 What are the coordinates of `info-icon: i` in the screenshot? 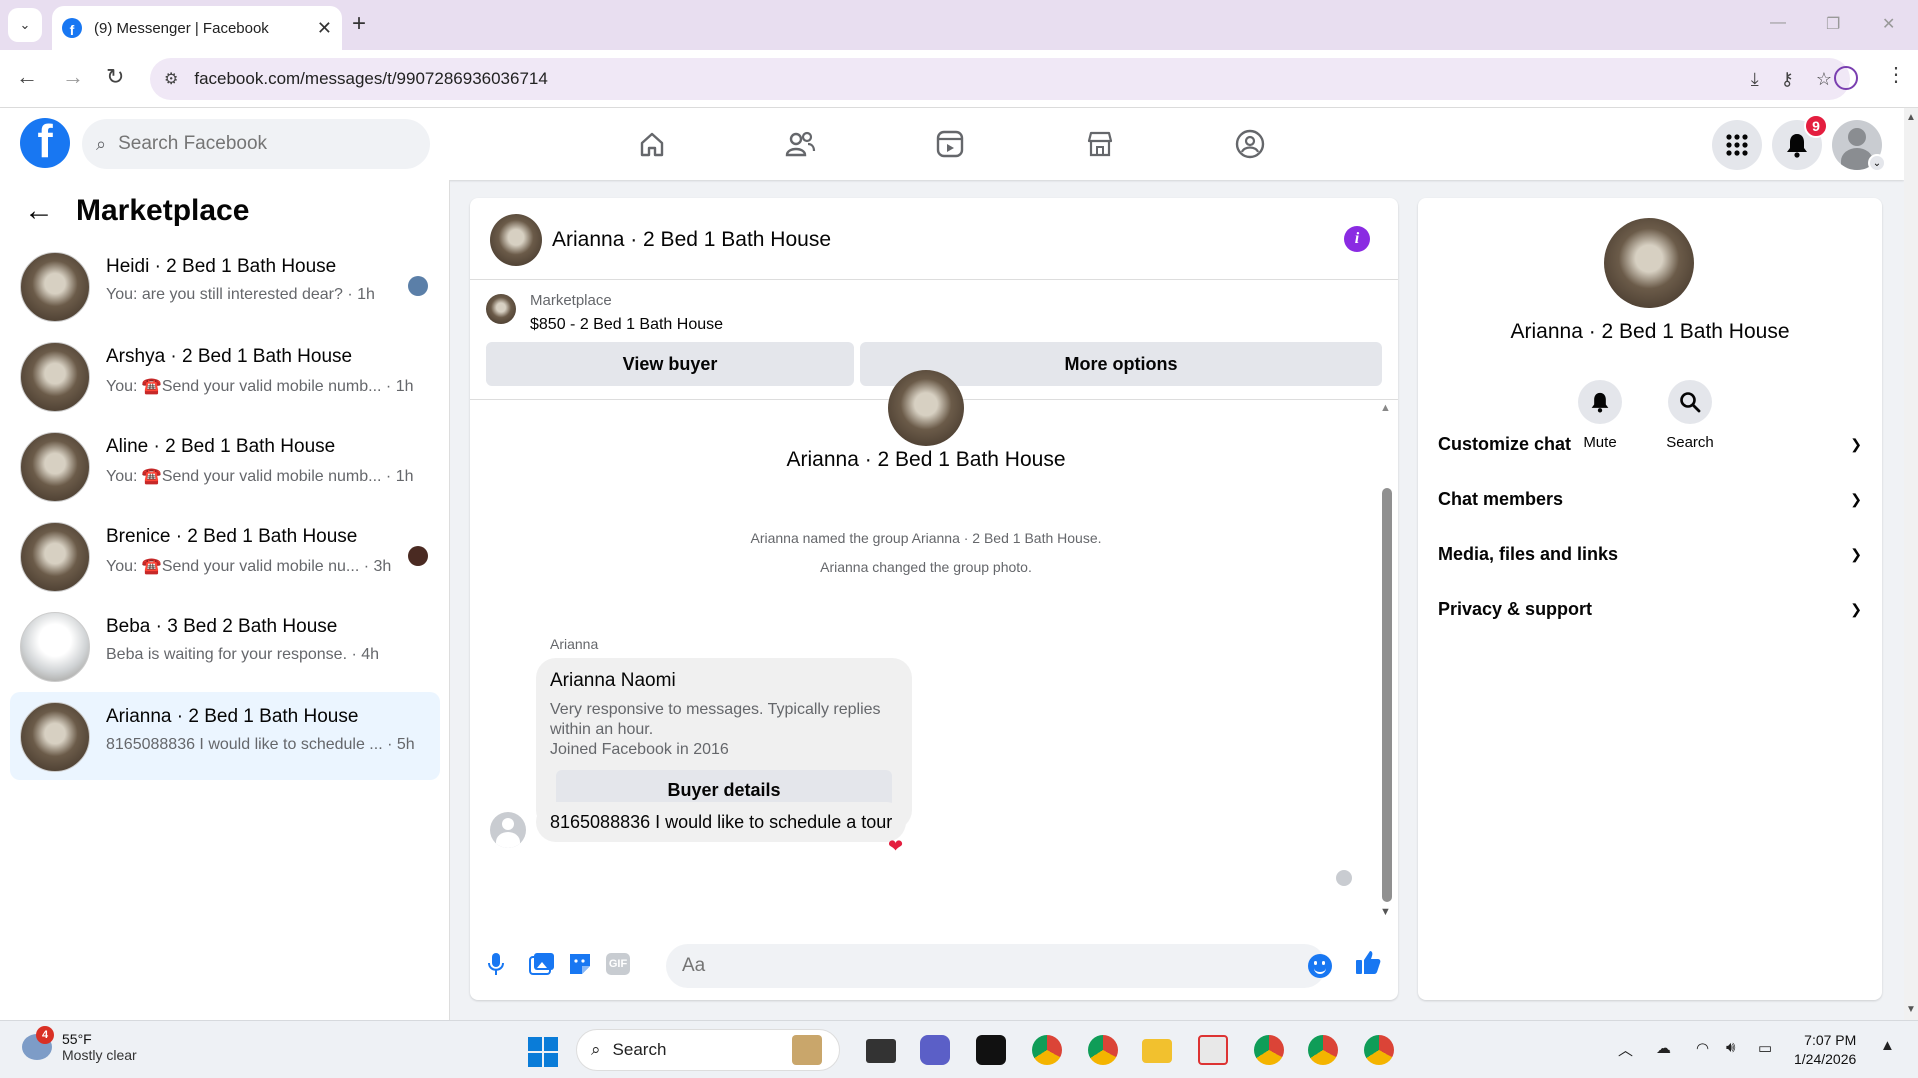 It's located at (1357, 239).